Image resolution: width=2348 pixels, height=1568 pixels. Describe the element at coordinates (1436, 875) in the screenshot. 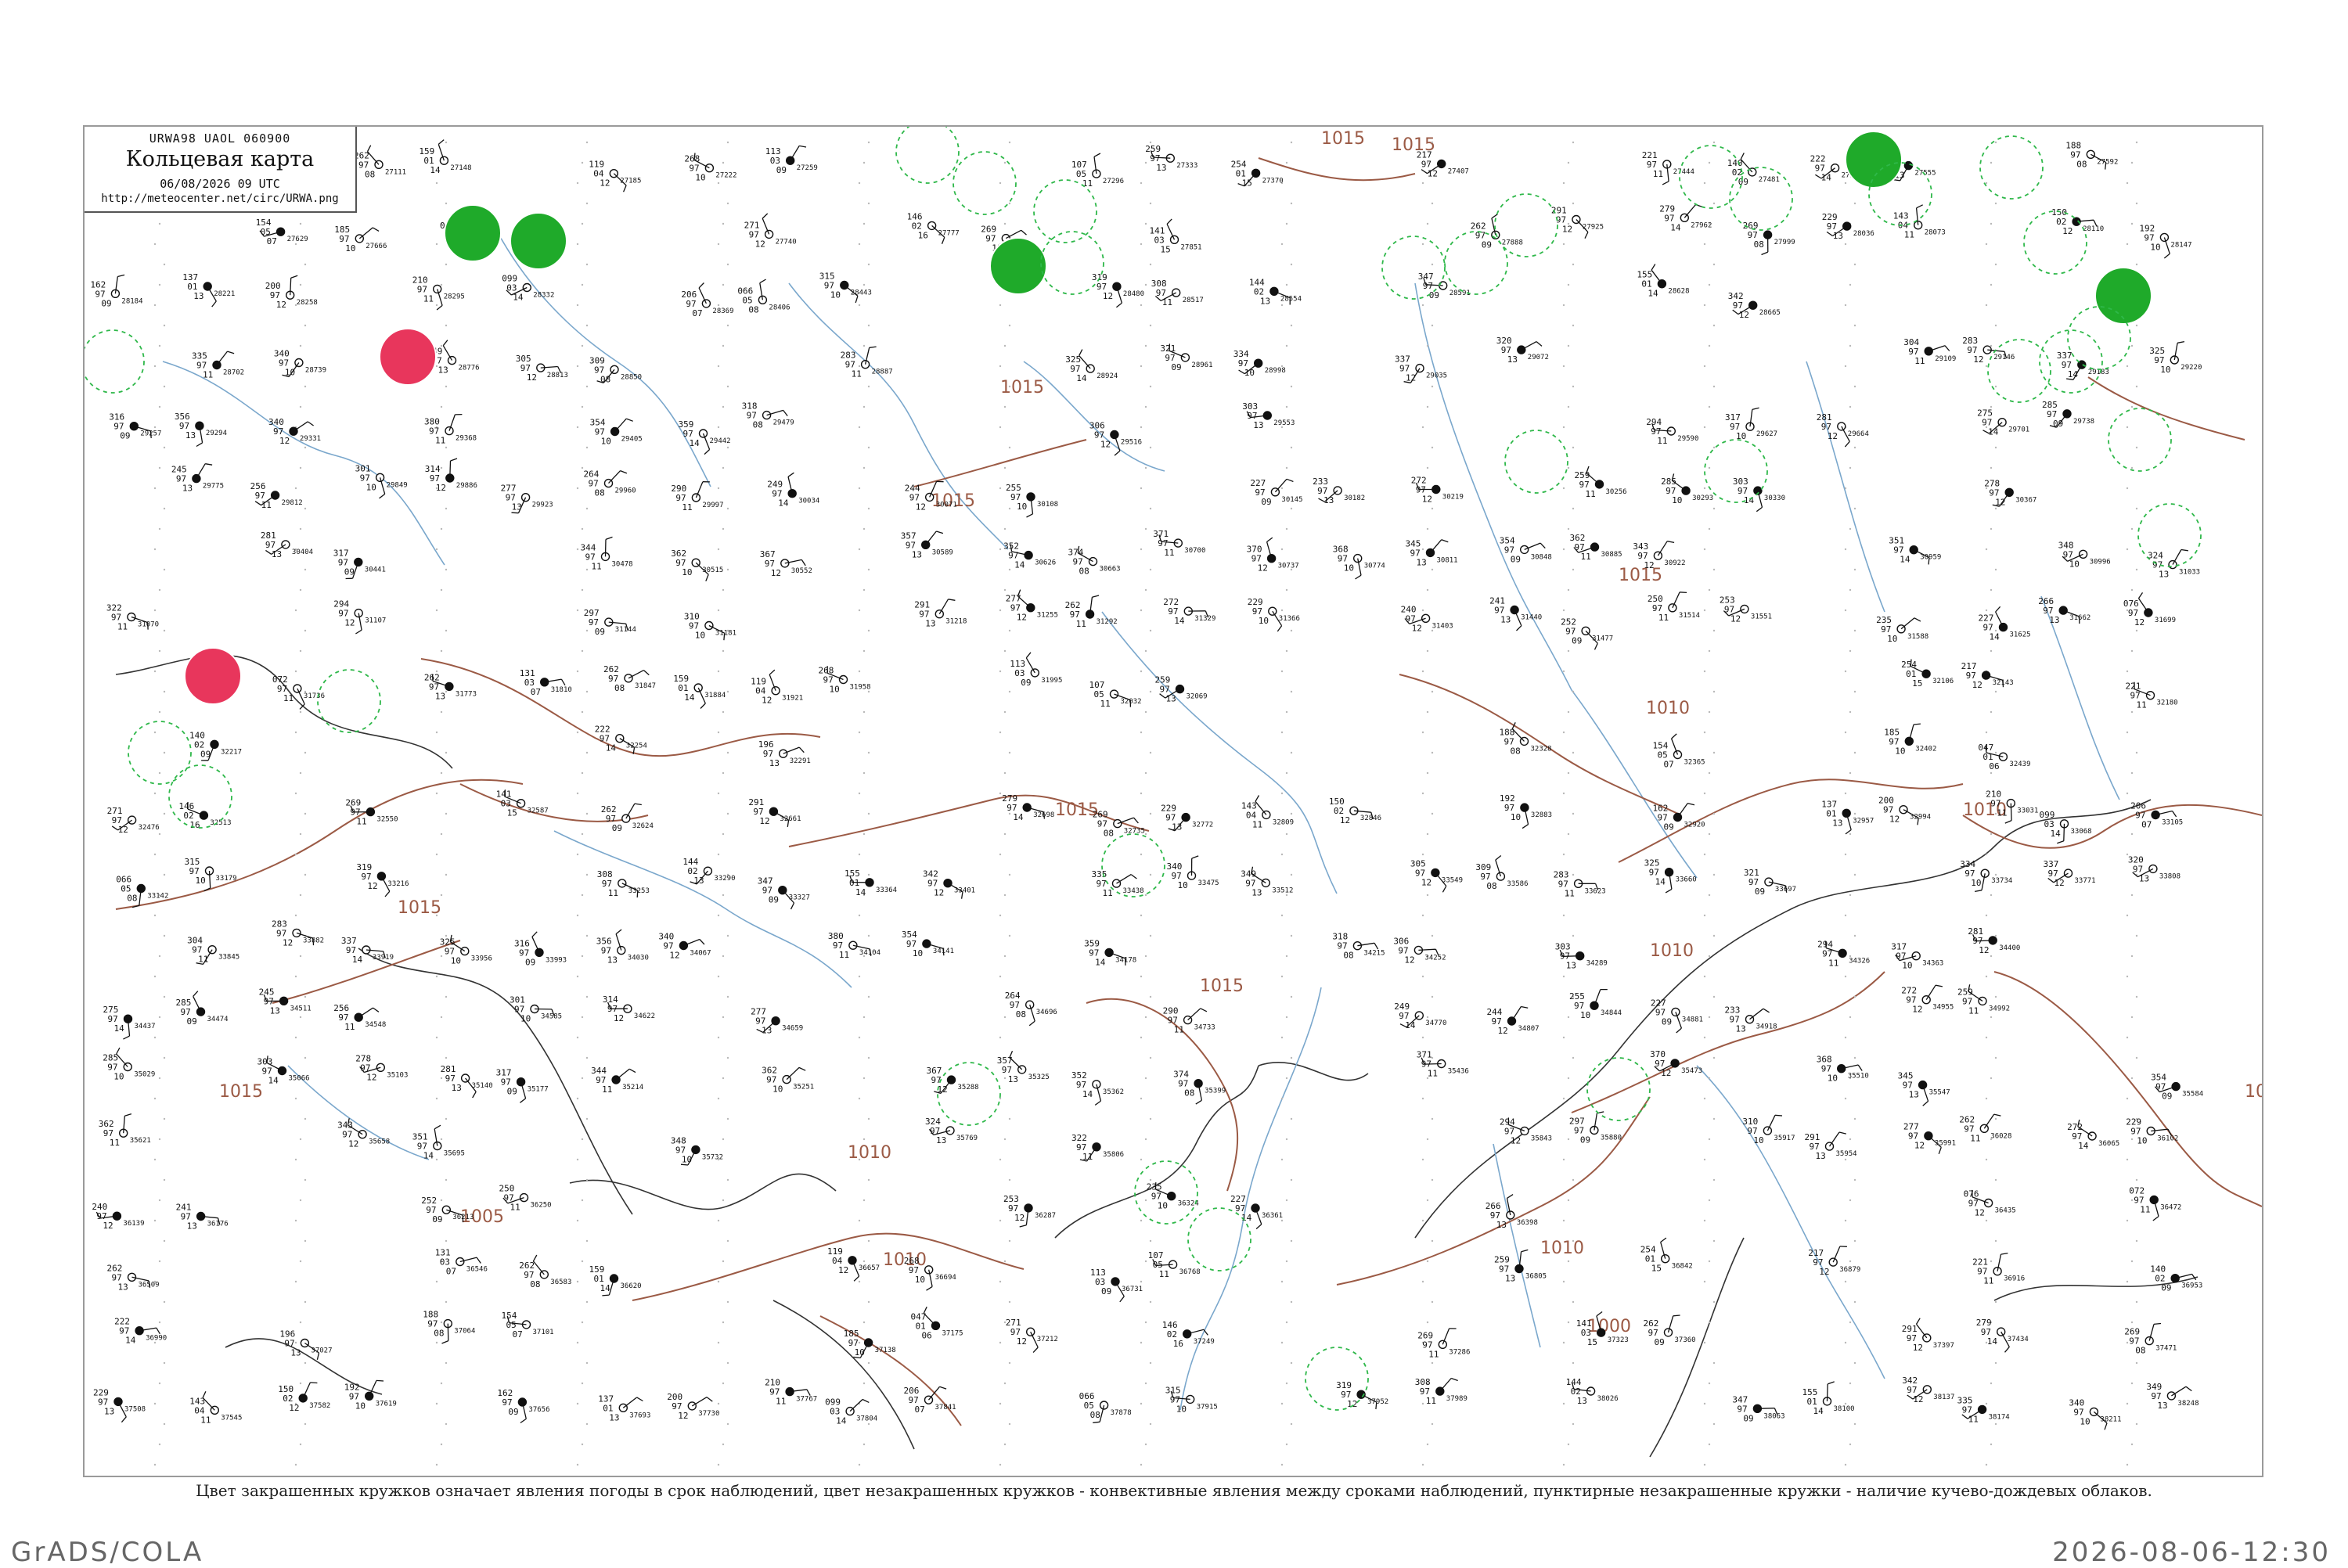

I see `station-plot: 305971233549` at that location.